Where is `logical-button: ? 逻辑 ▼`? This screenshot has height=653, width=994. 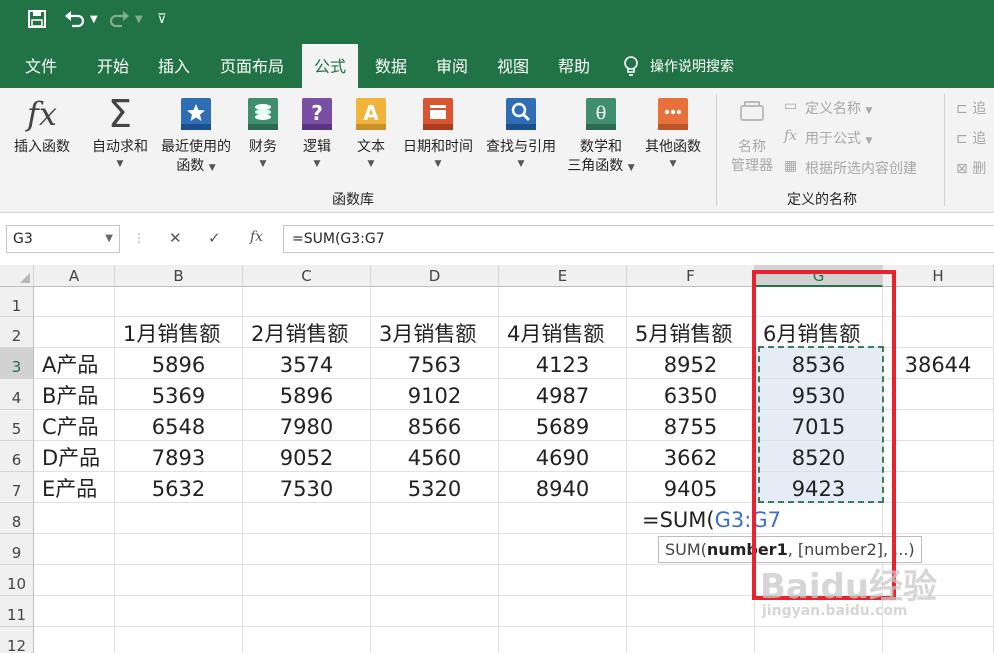
logical-button: ? 逻辑 ▼ is located at coordinates (317, 132).